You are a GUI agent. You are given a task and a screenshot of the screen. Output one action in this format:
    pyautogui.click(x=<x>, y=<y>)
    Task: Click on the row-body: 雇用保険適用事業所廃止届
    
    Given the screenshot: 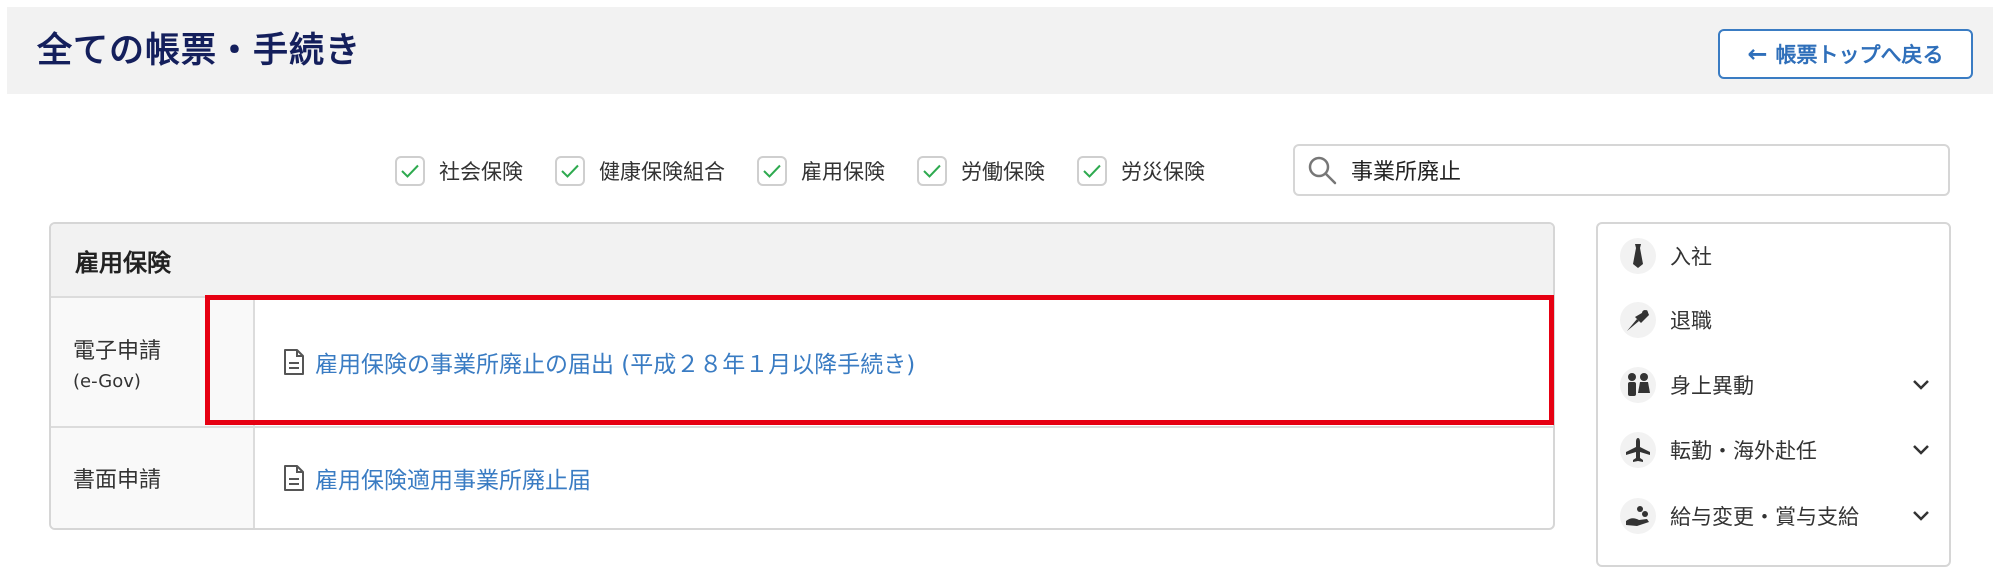 What is the action you would take?
    pyautogui.click(x=904, y=478)
    